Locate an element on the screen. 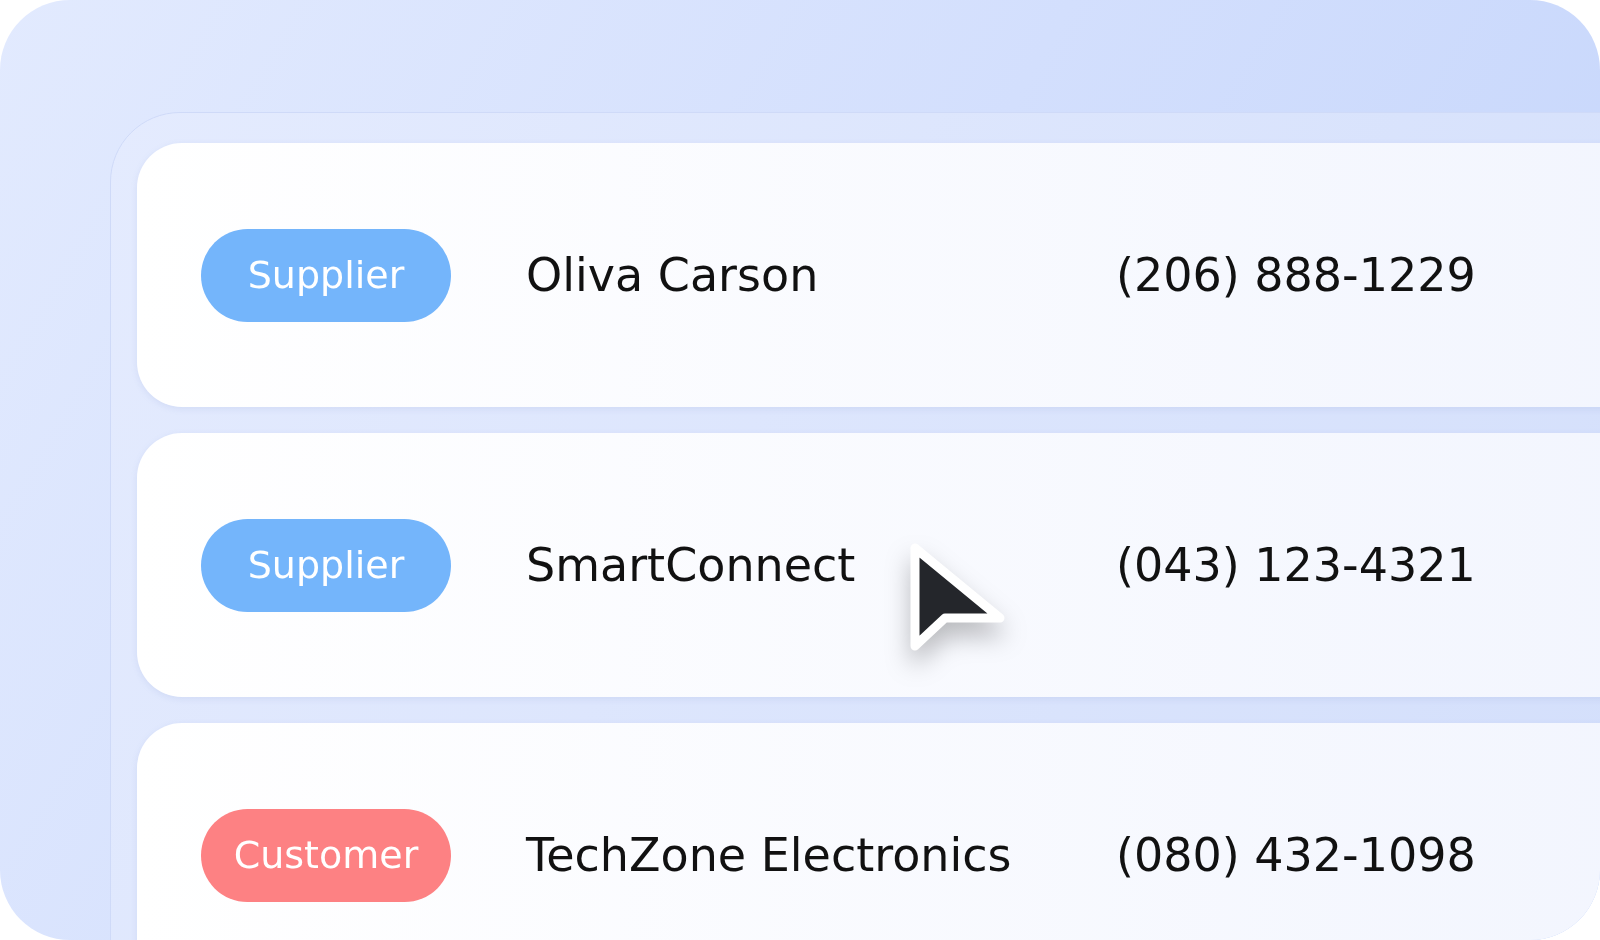 This screenshot has height=940, width=1600. contact-phone: (043) 123-4321 is located at coordinates (1296, 565).